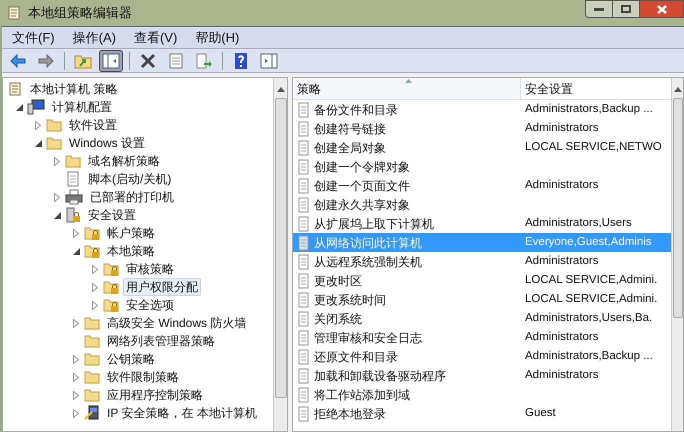 Image resolution: width=684 pixels, height=432 pixels. I want to click on table-cell-text: 将工作站添加到域, so click(362, 395).